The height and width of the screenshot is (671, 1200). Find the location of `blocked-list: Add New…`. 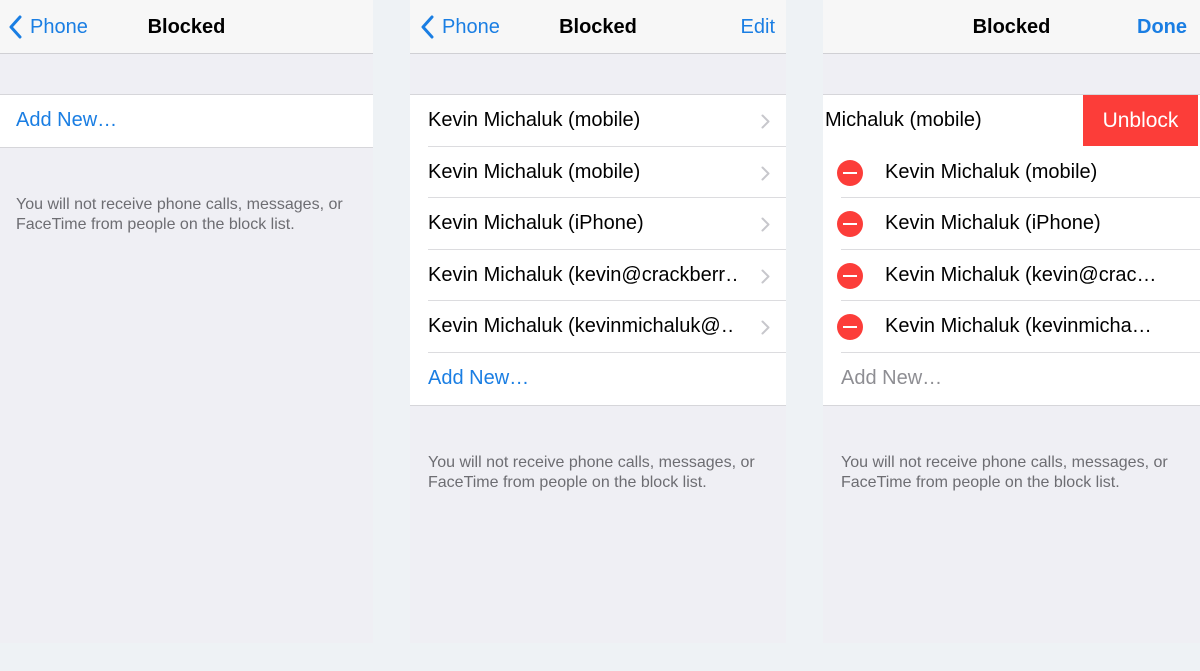

blocked-list: Add New… is located at coordinates (186, 121).